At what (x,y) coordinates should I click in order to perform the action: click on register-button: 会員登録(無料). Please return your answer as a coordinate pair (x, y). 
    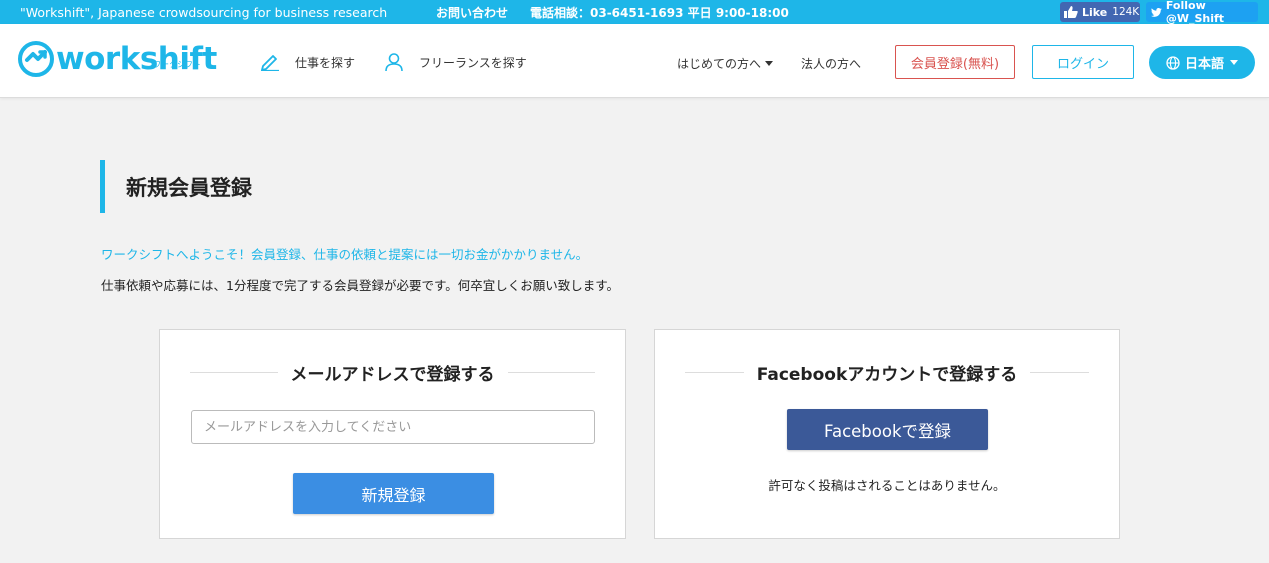
    Looking at the image, I should click on (955, 62).